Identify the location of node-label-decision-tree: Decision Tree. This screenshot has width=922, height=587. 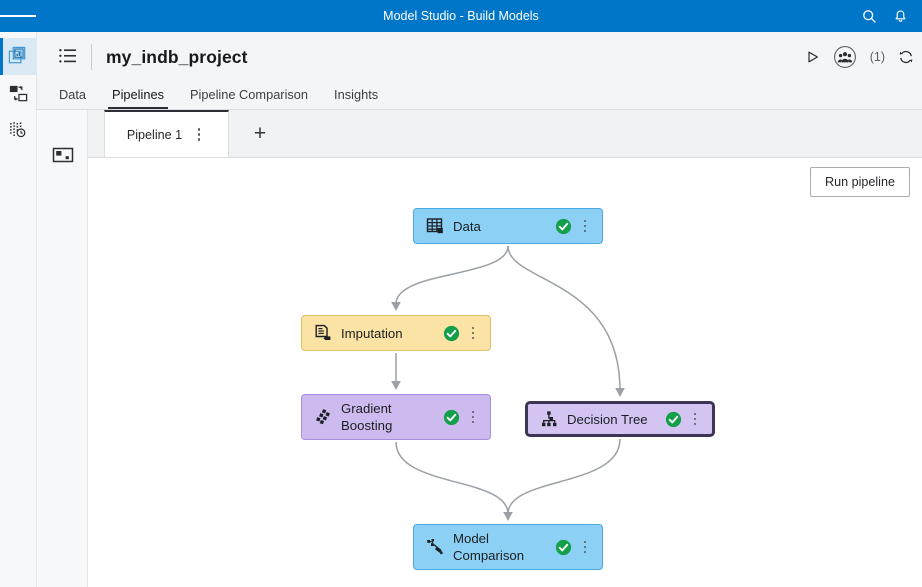
(607, 419).